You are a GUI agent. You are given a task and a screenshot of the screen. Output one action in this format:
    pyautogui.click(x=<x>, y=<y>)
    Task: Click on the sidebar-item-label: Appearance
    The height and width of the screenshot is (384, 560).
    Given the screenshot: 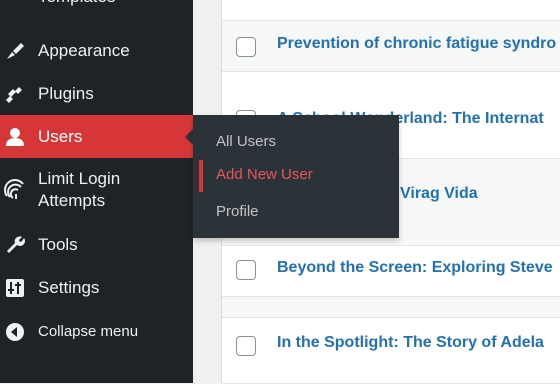 What is the action you would take?
    pyautogui.click(x=84, y=50)
    